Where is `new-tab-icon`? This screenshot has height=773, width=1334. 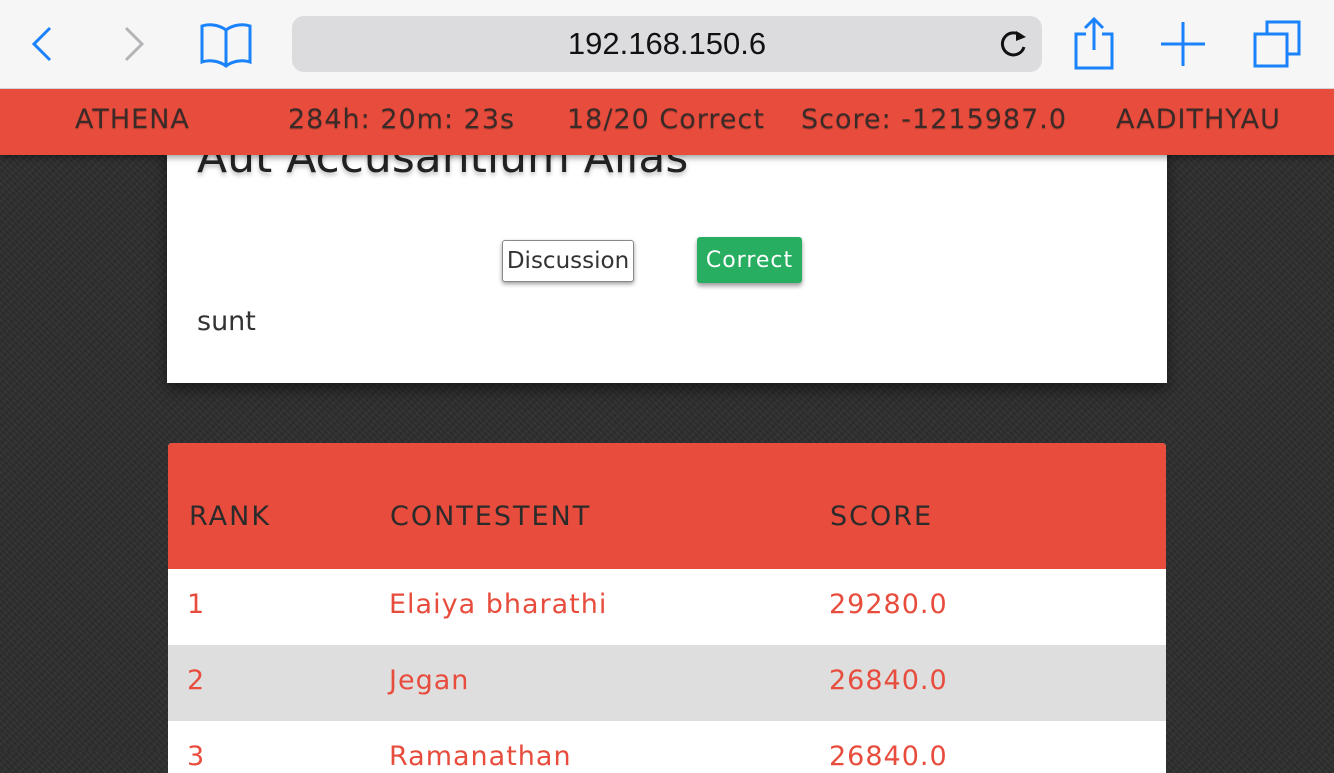 new-tab-icon is located at coordinates (1183, 44).